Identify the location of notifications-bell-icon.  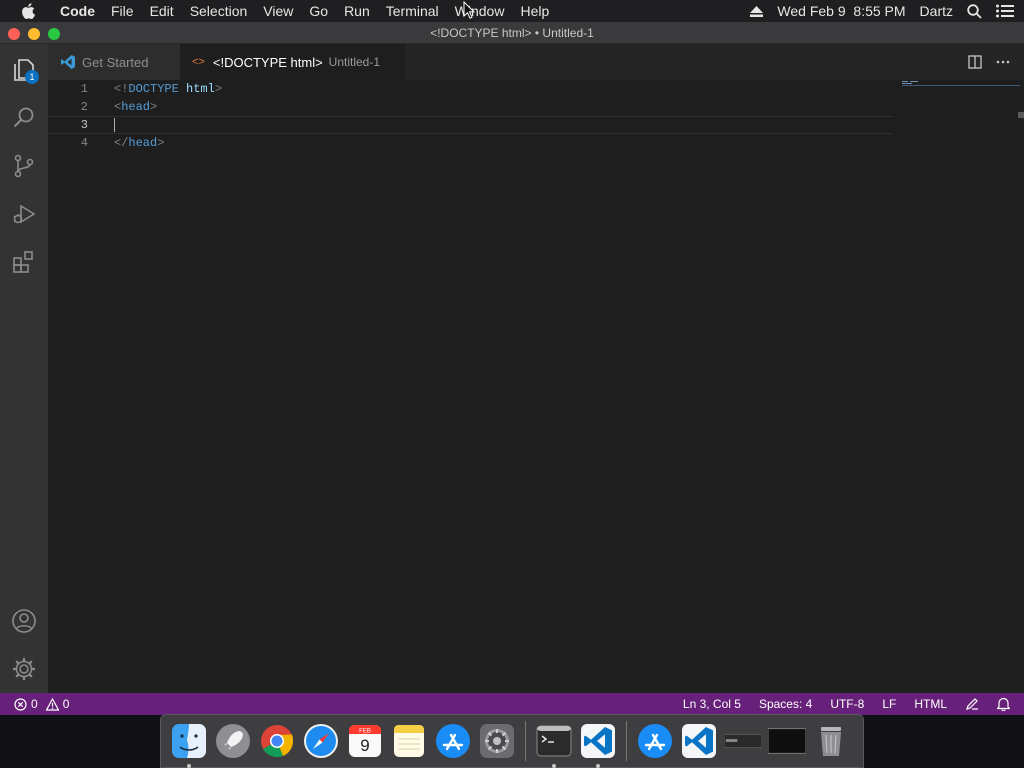
(1003, 704).